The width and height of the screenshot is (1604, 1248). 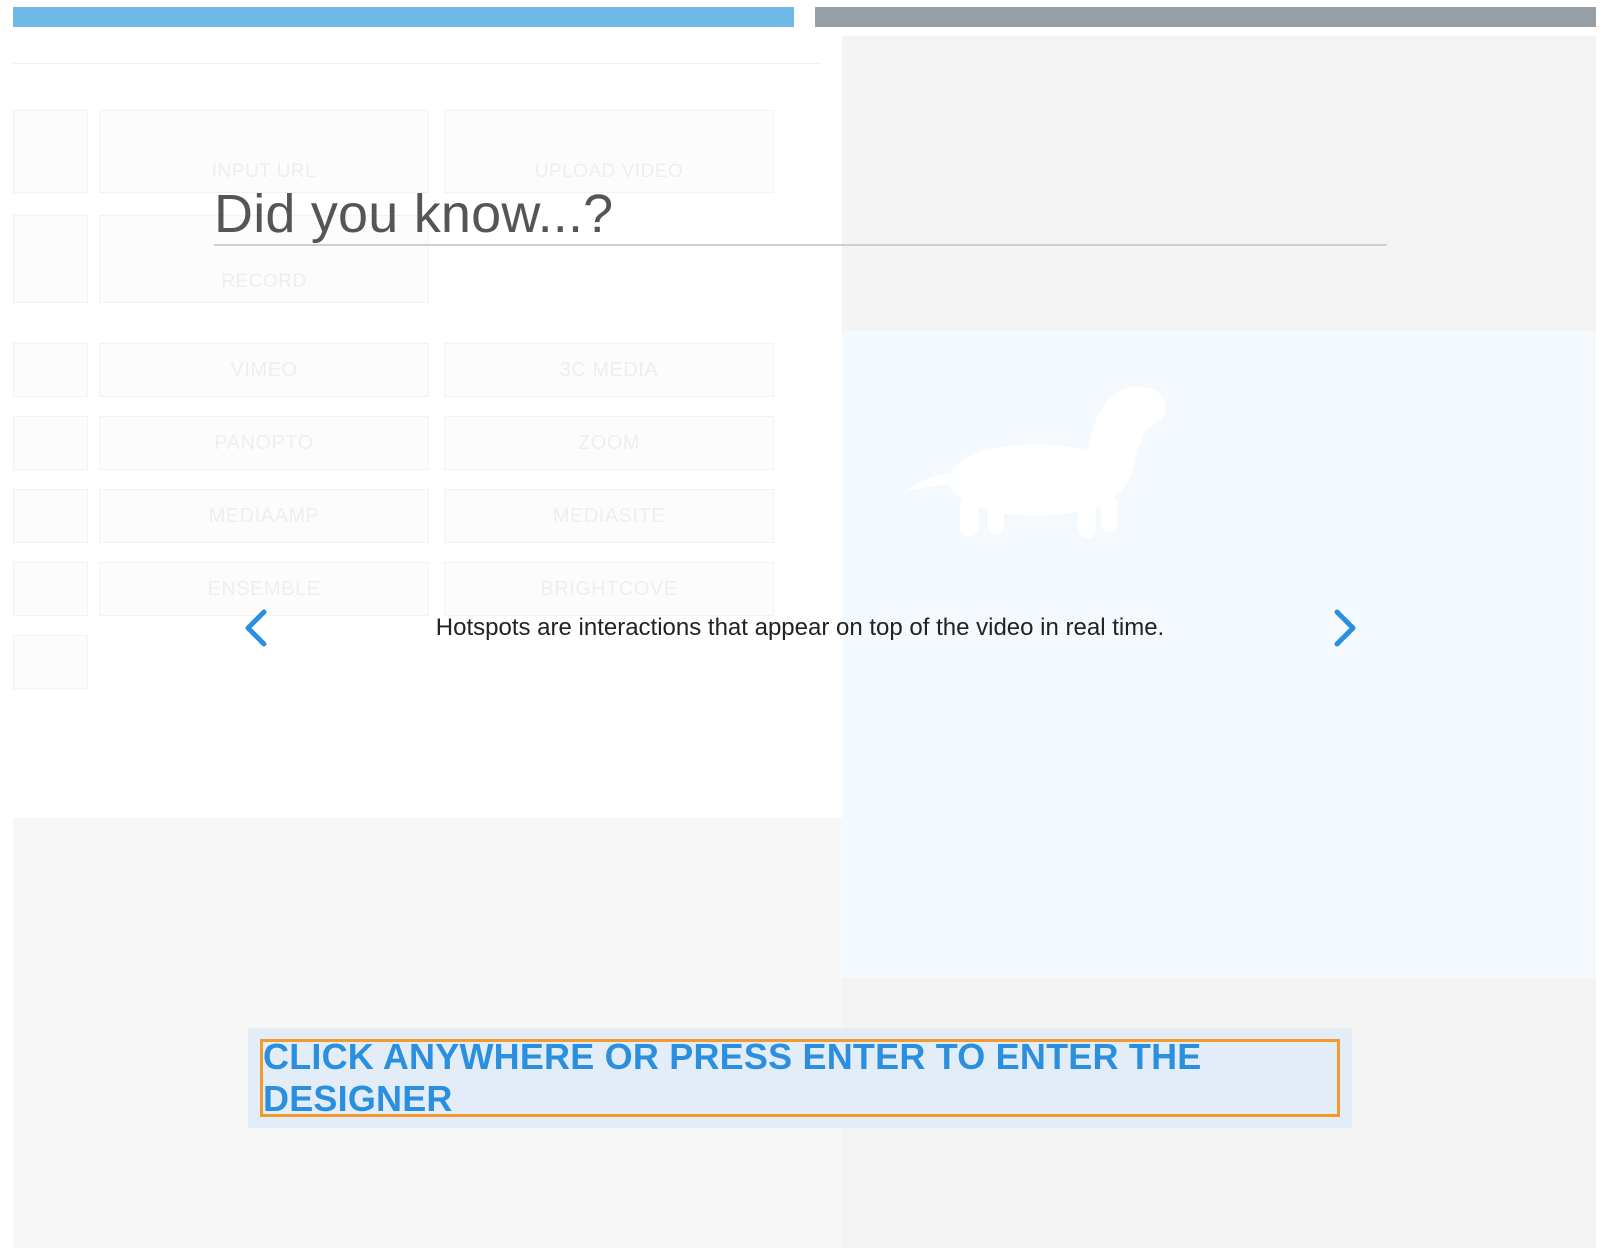 I want to click on title-underline, so click(x=800, y=245).